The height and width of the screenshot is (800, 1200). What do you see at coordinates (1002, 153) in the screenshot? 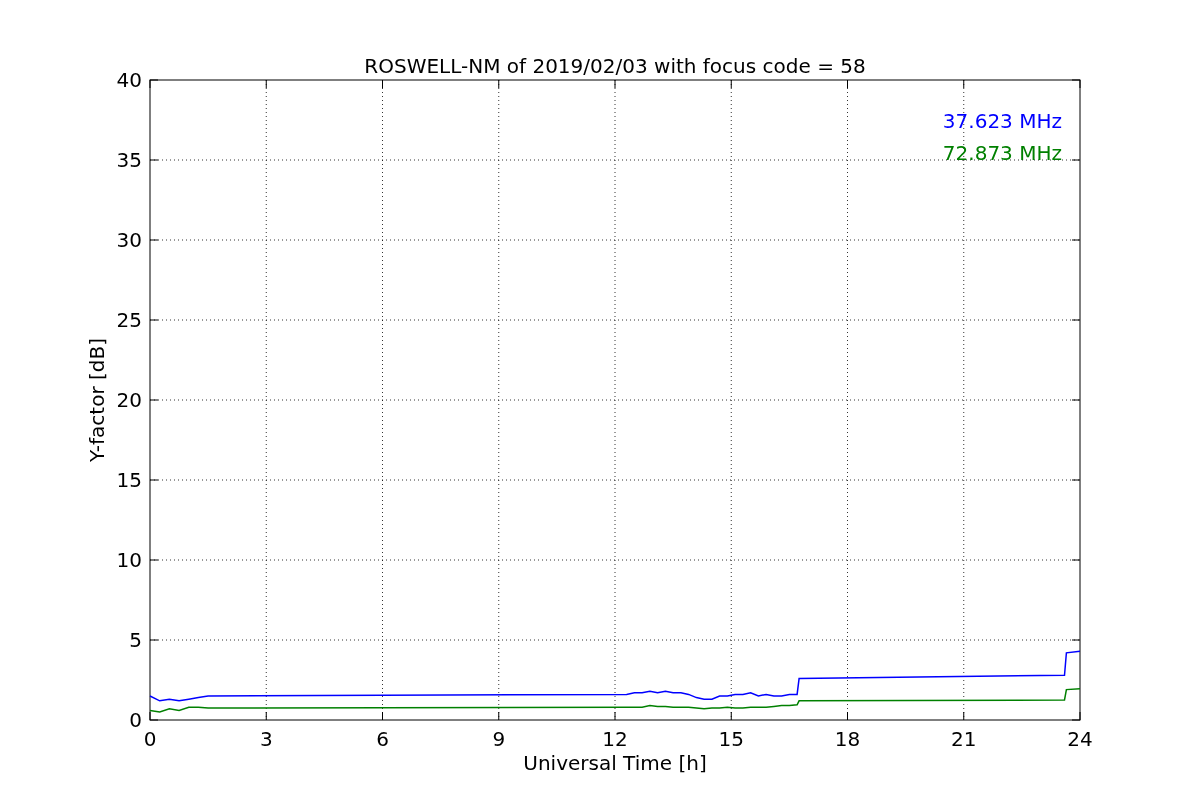
I see `legend-label: 72.873 MHz` at bounding box center [1002, 153].